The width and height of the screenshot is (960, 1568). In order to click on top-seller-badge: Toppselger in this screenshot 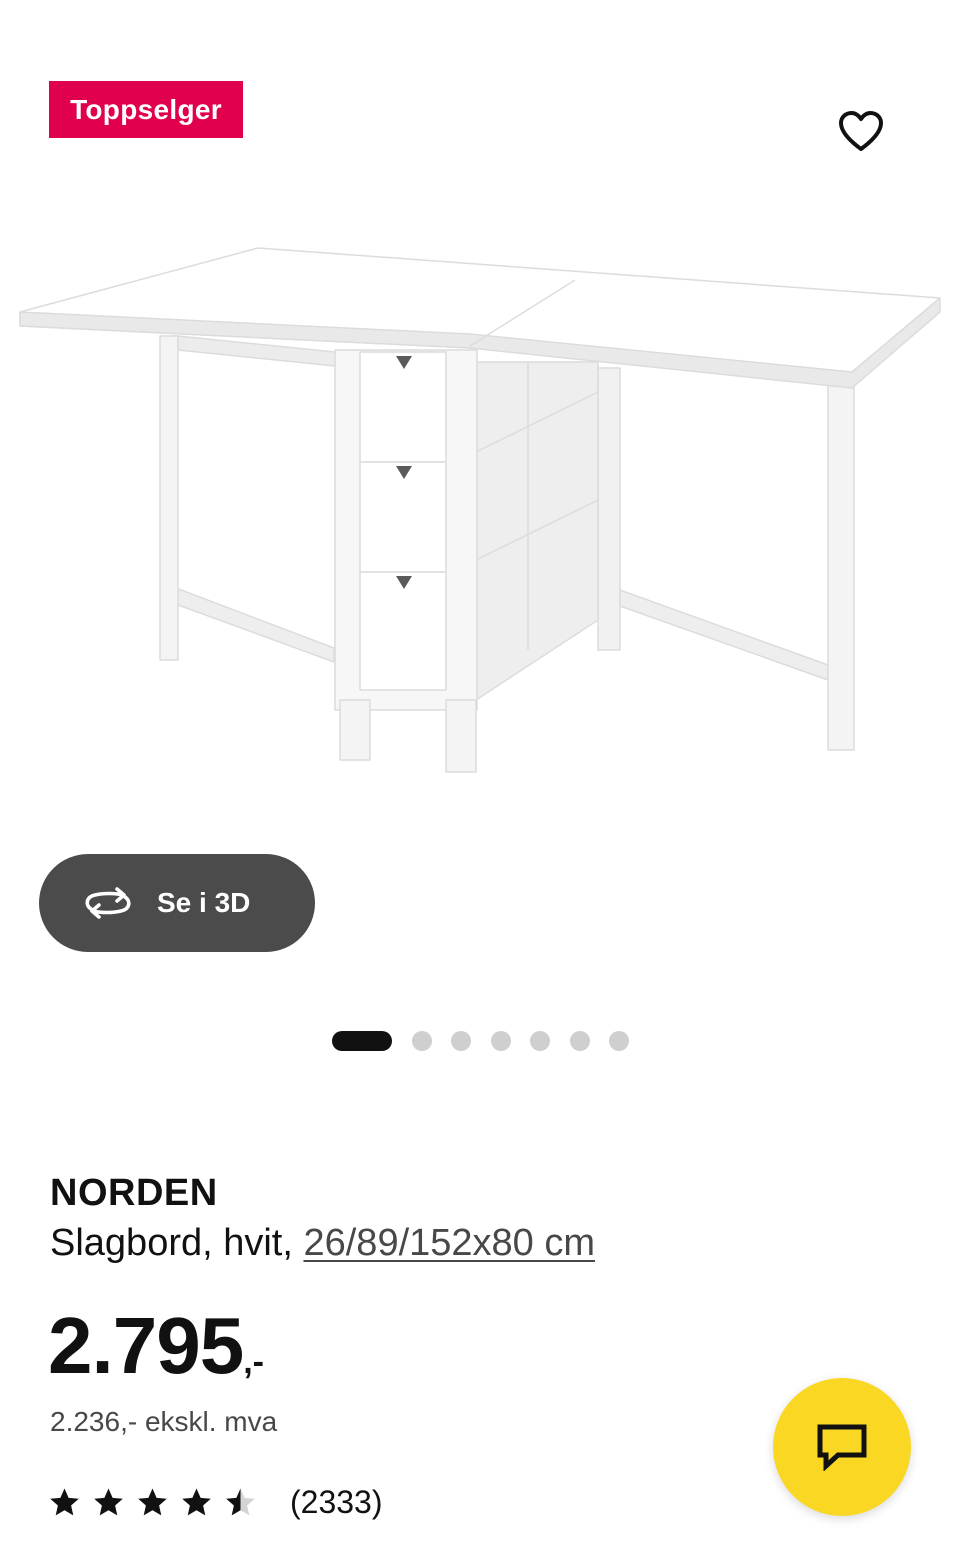, I will do `click(146, 109)`.